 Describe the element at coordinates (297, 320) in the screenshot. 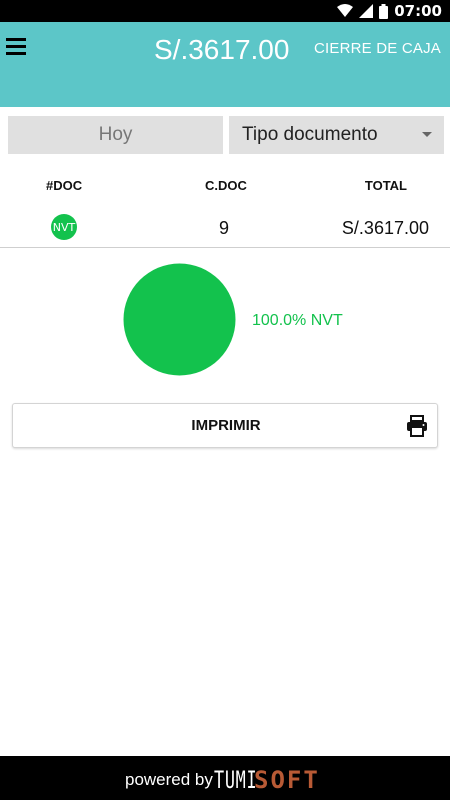

I see `pie-legend: 100.0% NVT` at that location.